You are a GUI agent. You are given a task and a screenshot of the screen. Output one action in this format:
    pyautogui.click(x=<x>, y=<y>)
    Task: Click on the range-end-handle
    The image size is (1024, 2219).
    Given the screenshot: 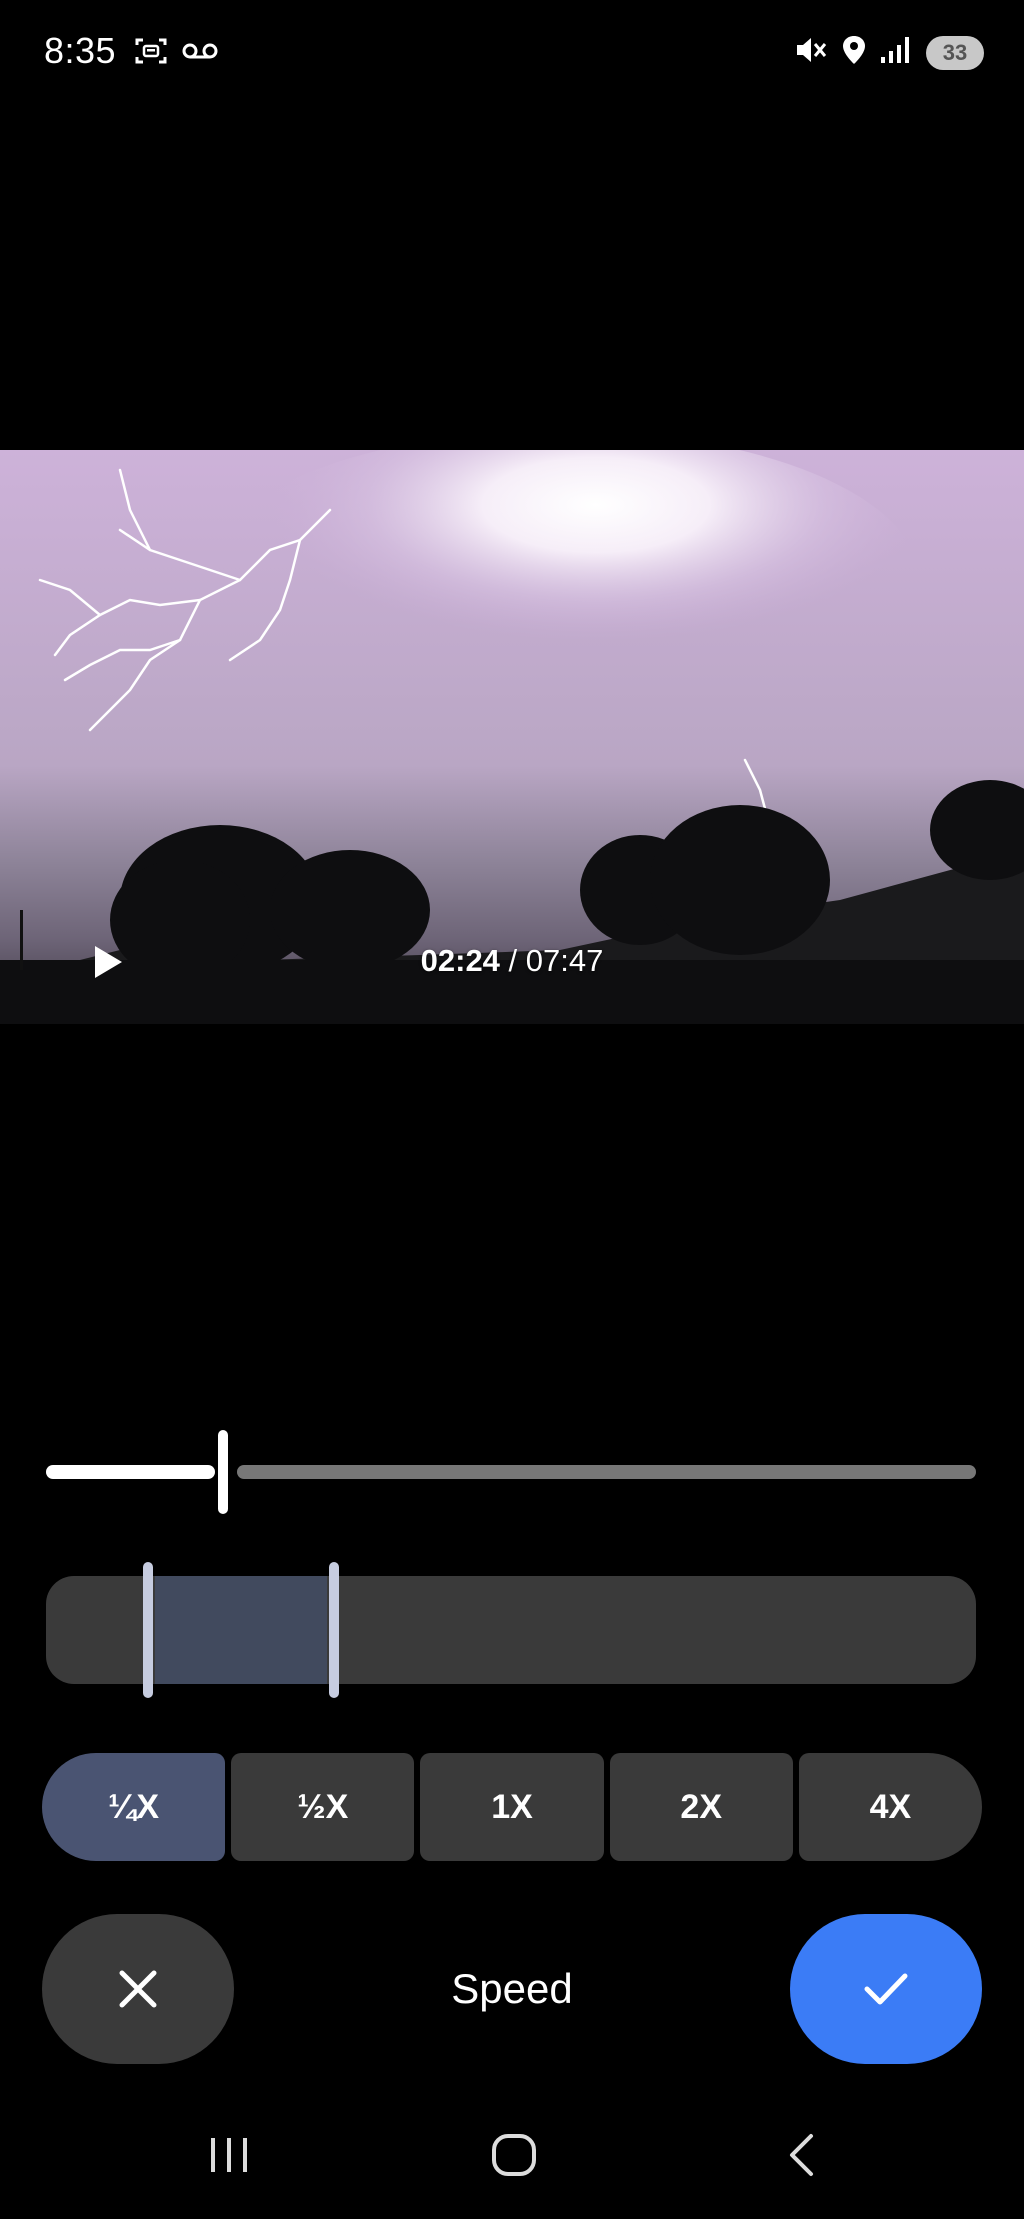 What is the action you would take?
    pyautogui.click(x=334, y=1630)
    